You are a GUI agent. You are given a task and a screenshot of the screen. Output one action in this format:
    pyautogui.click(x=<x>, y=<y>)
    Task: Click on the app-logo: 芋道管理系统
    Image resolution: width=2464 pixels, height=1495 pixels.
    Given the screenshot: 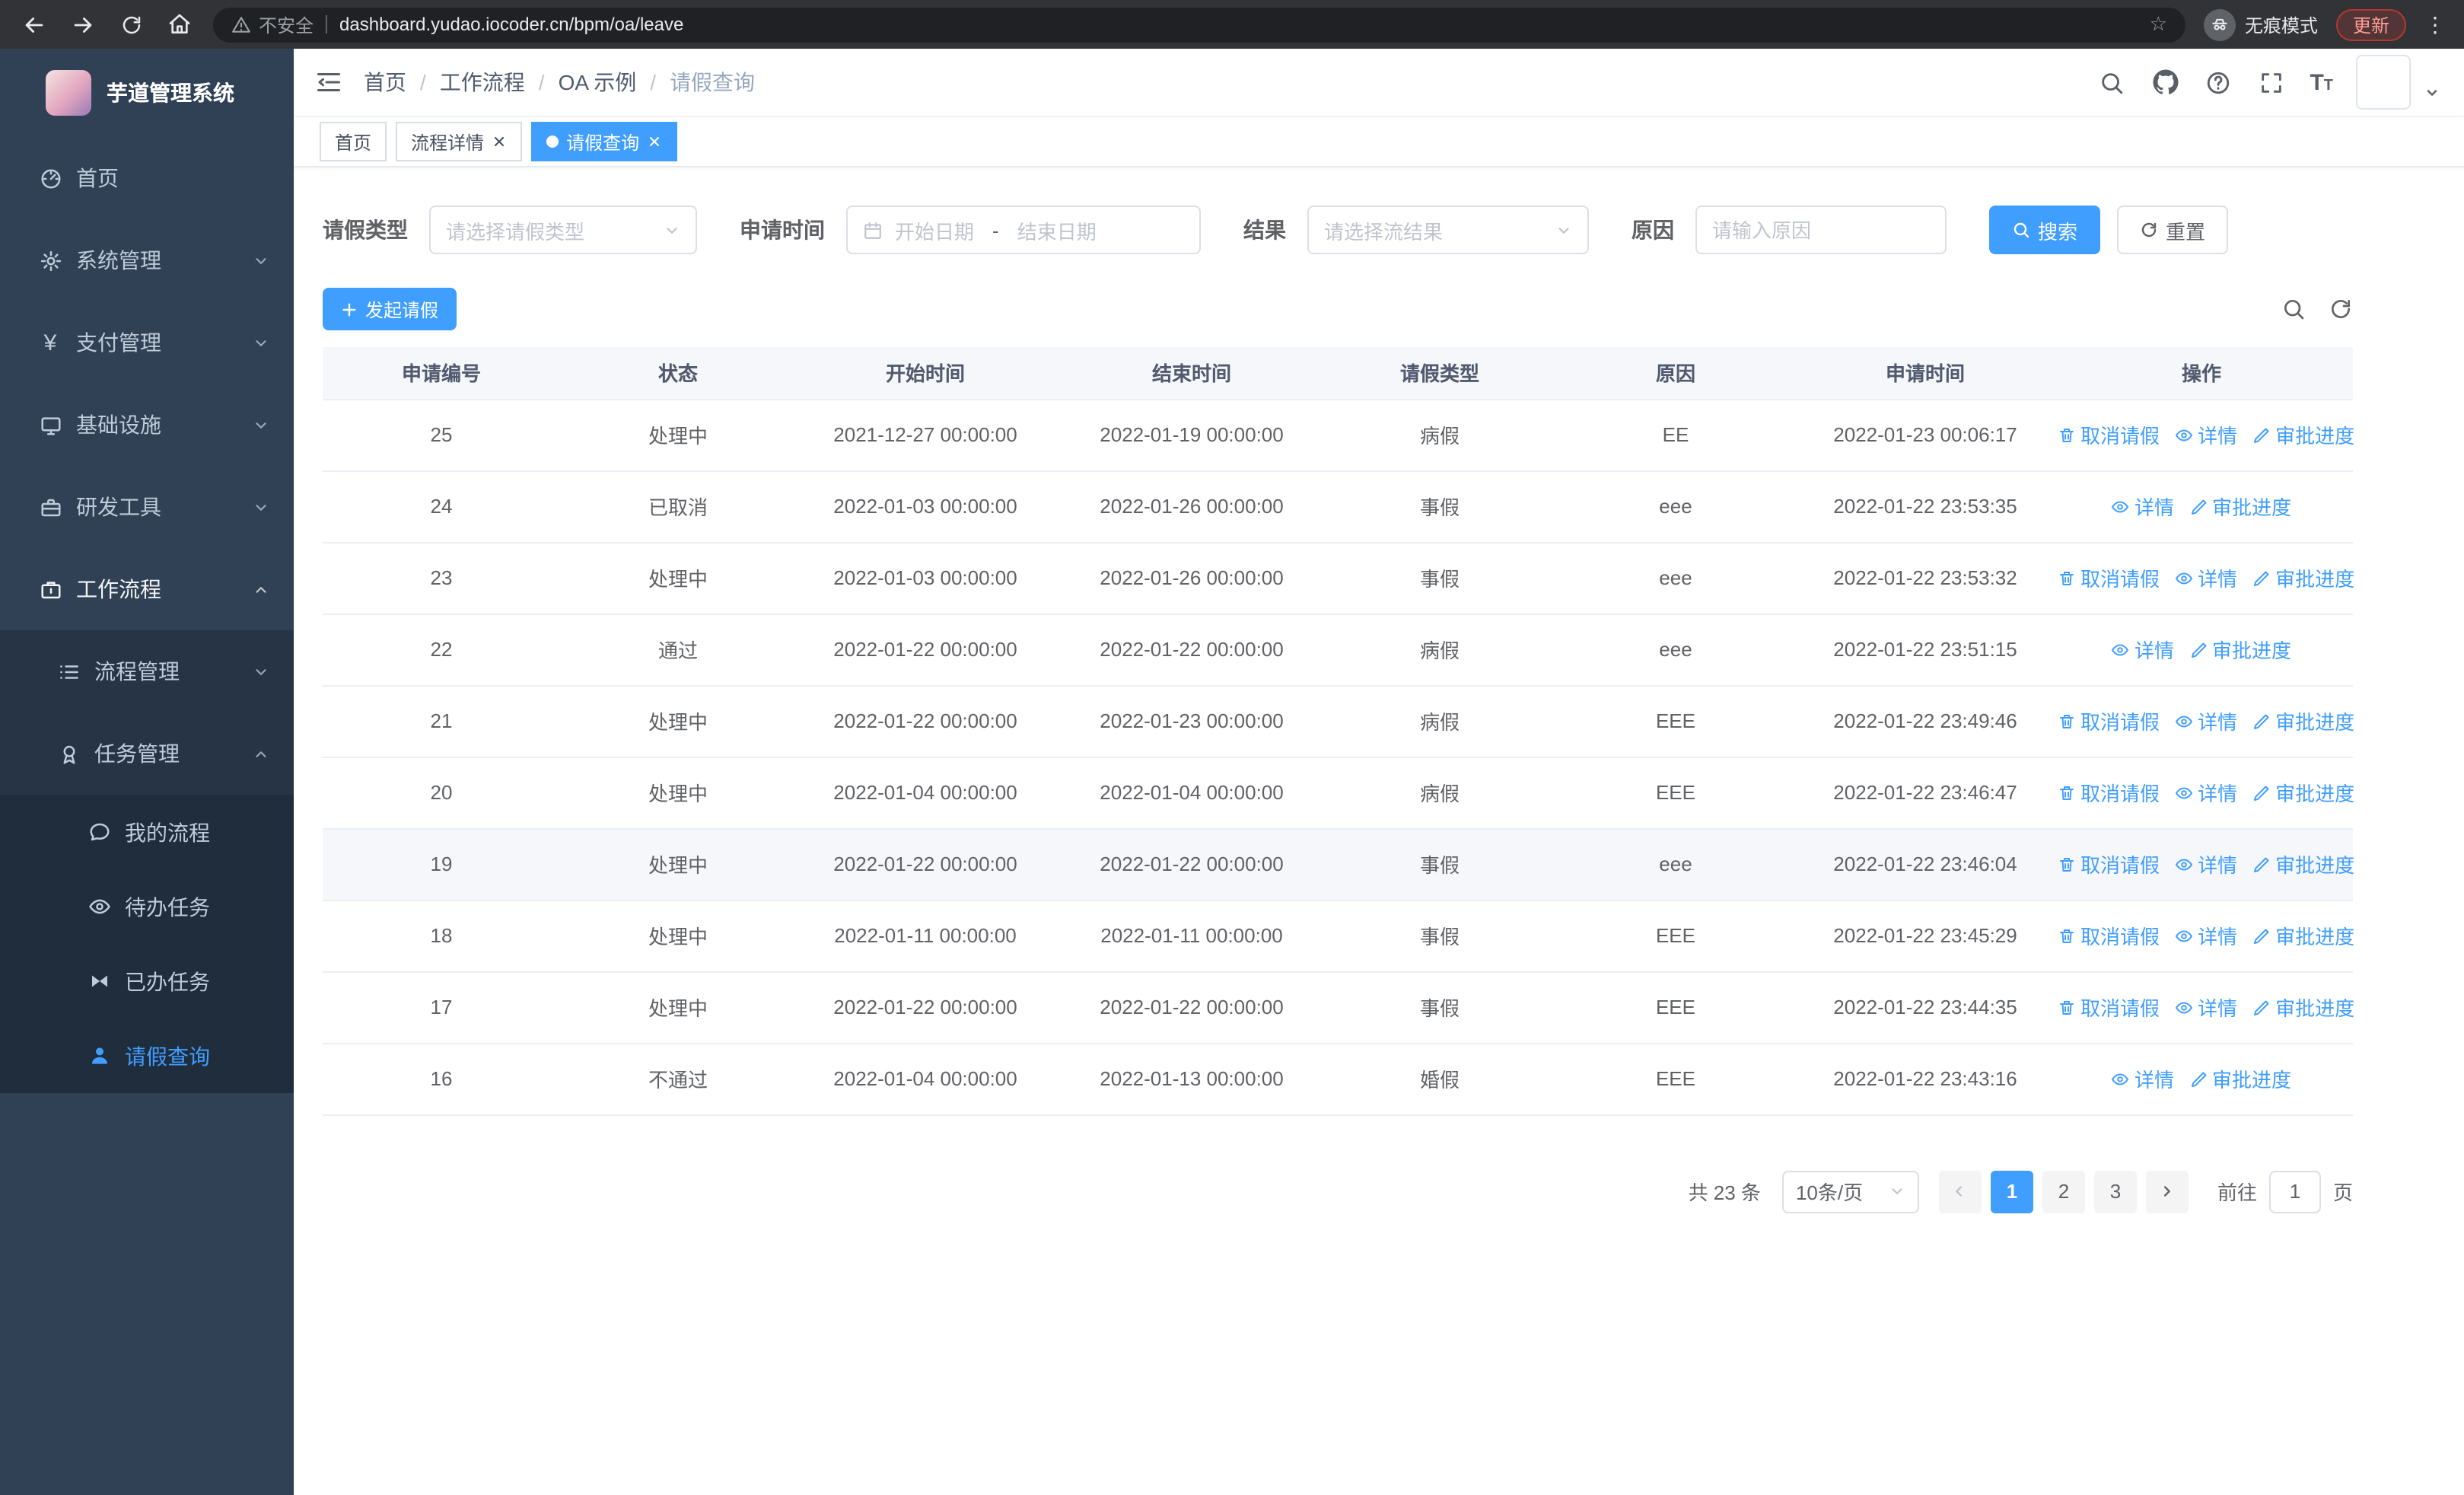 What is the action you would take?
    pyautogui.click(x=147, y=93)
    